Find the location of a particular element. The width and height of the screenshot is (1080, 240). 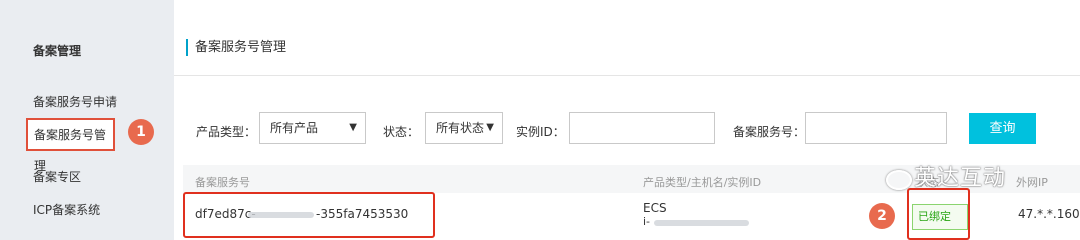

watermark: 英达互动 is located at coordinates (960, 178).